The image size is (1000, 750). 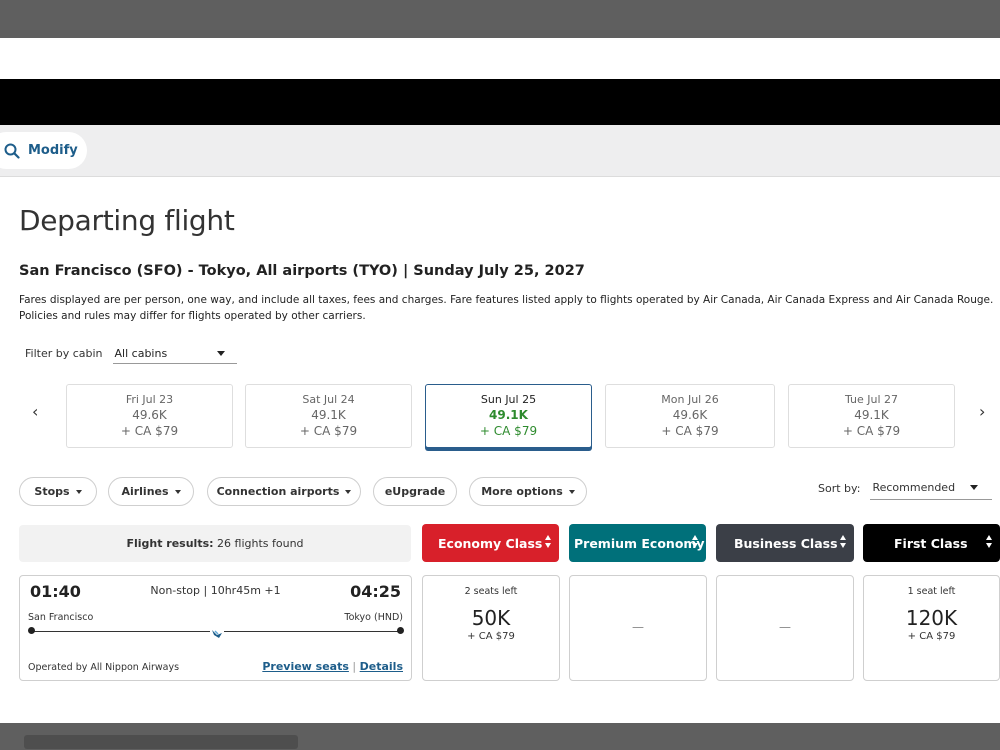 I want to click on cabin-name: First Class, so click(x=931, y=543).